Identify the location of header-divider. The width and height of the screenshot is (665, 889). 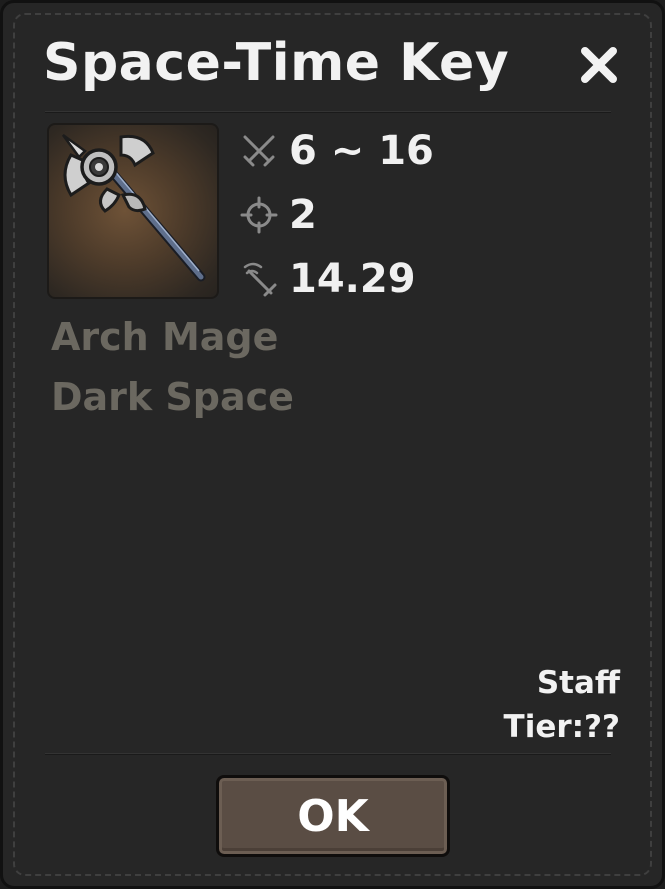
(328, 112).